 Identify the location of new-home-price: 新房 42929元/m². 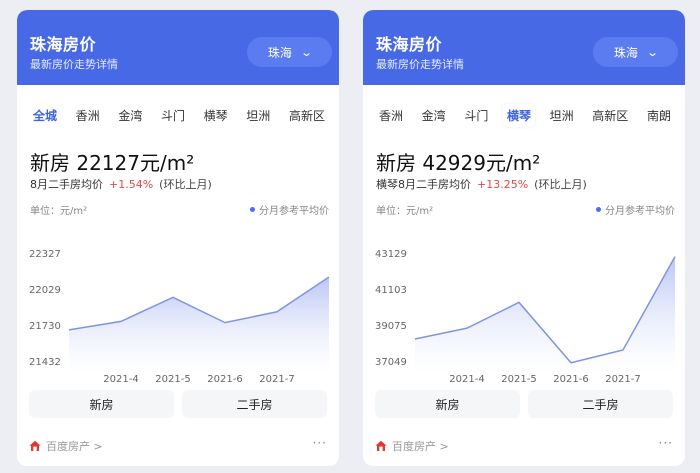
(458, 163).